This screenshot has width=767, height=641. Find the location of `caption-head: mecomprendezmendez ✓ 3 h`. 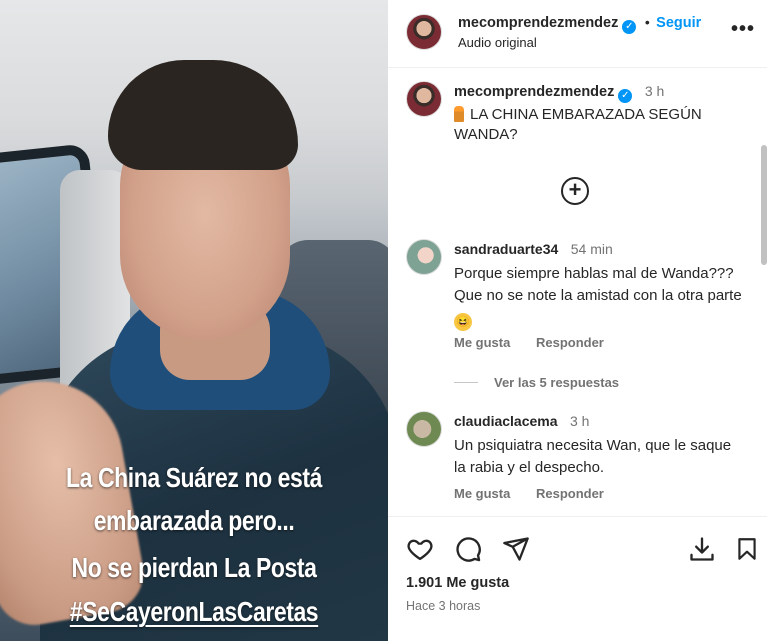

caption-head: mecomprendezmendez ✓ 3 h is located at coordinates (559, 93).